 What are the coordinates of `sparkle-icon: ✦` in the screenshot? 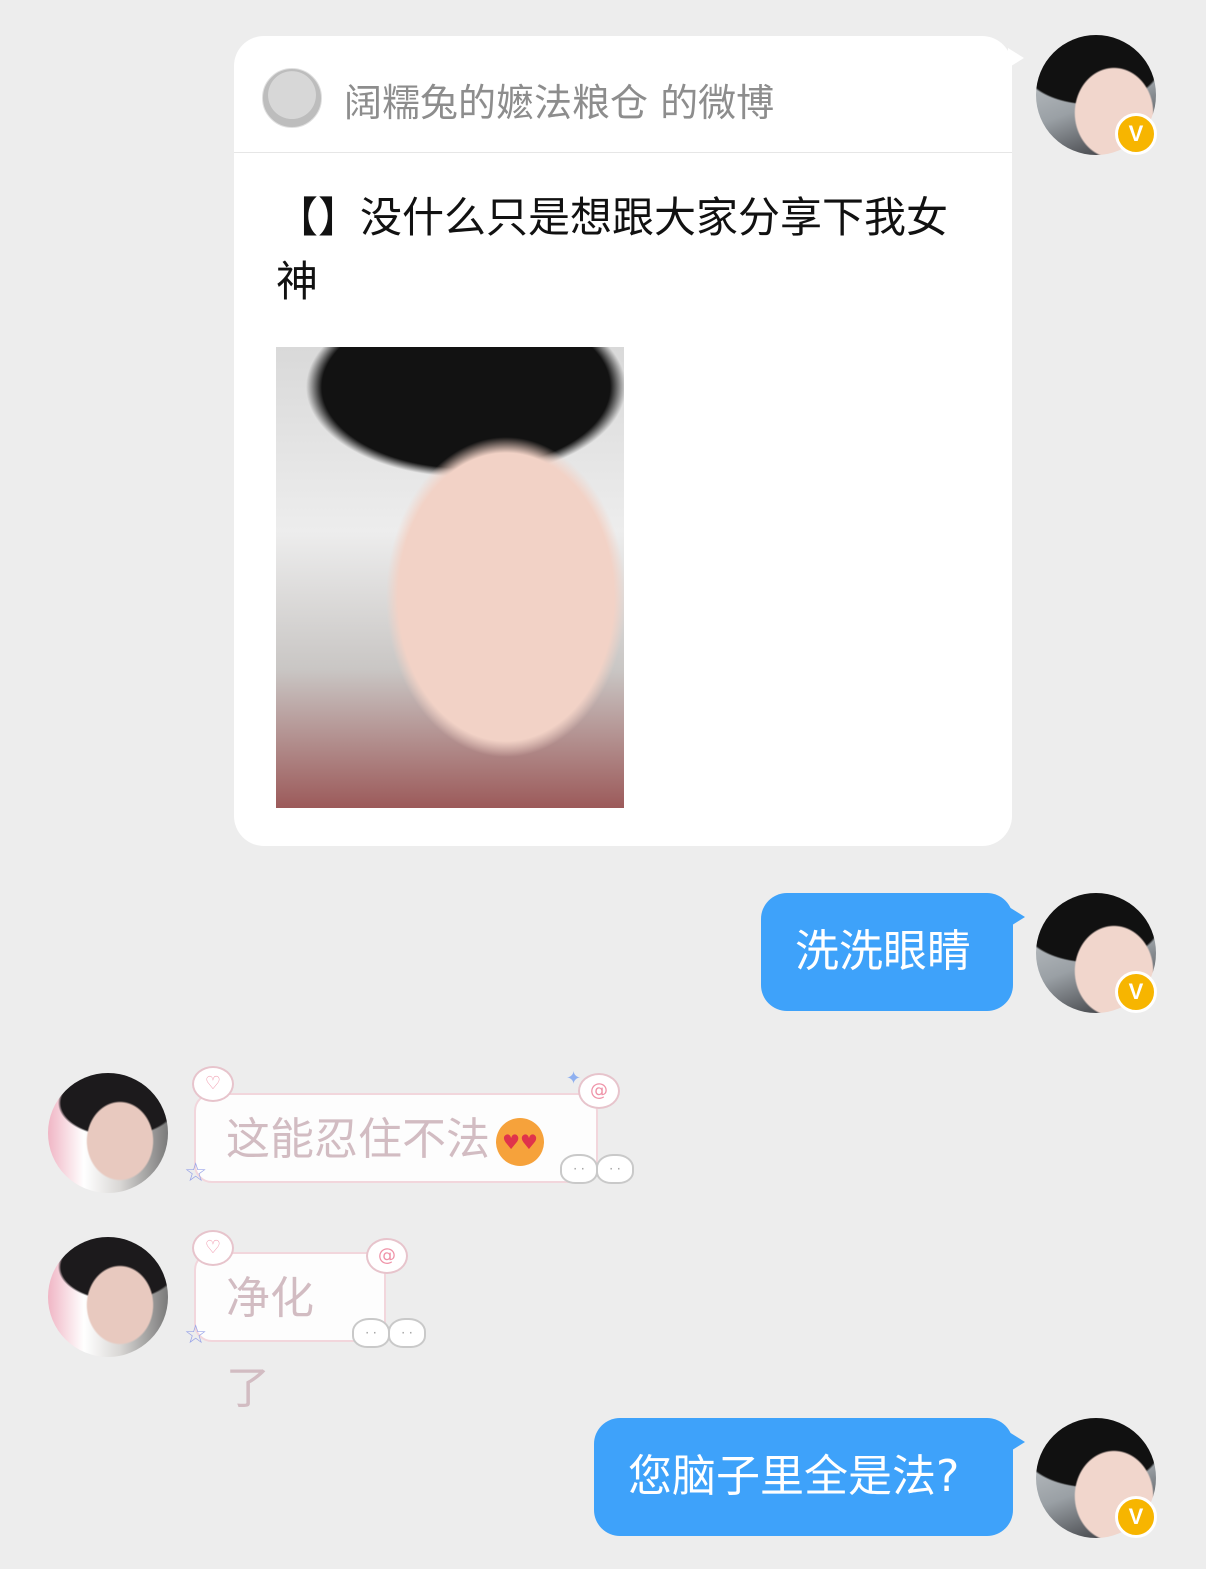 It's located at (574, 1078).